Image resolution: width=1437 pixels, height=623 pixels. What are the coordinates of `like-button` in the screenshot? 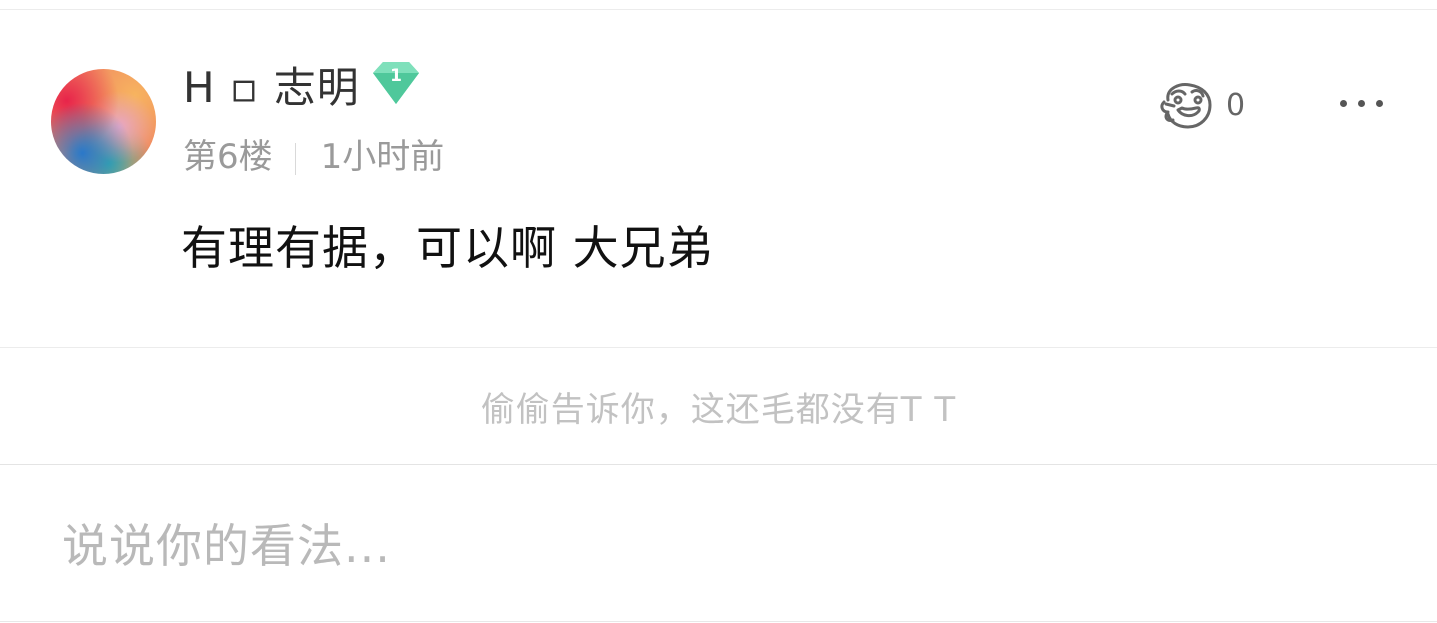 It's located at (1187, 106).